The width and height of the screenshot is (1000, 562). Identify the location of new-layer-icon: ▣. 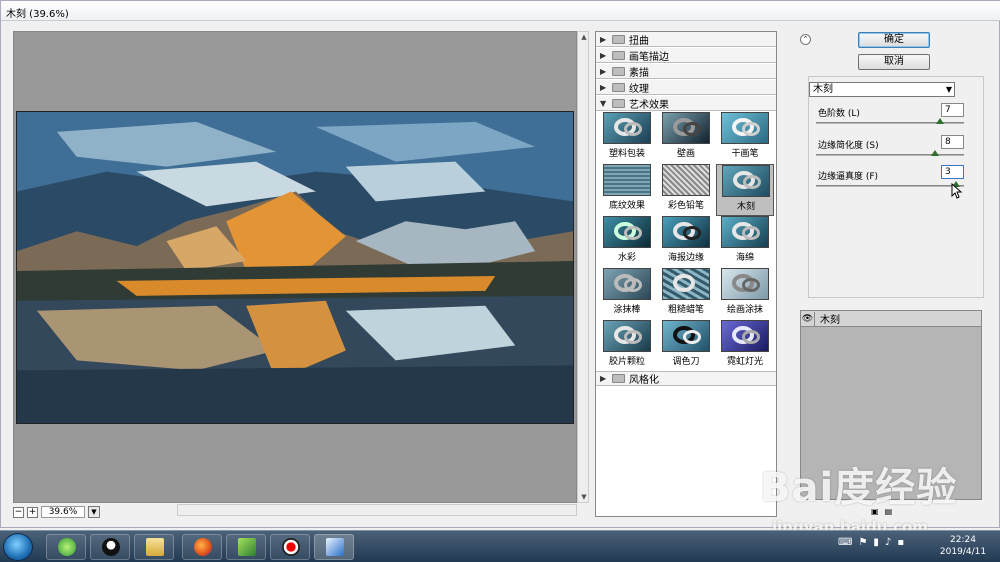
(875, 511).